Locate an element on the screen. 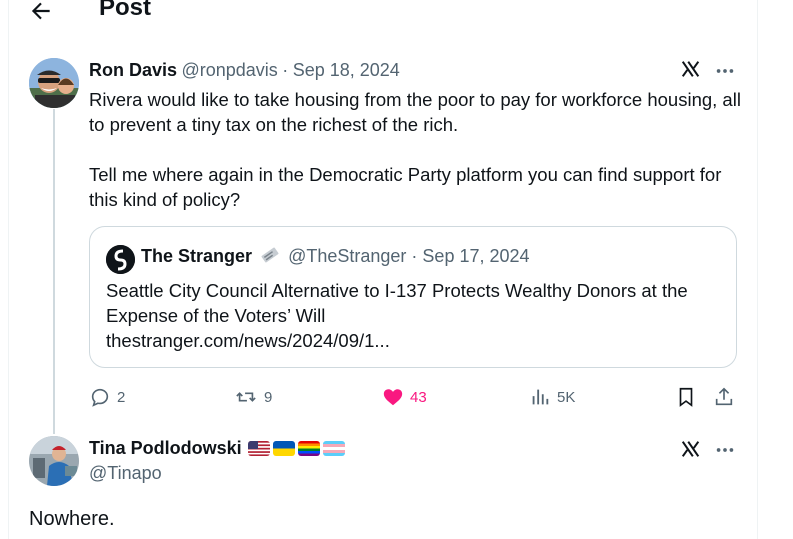 The height and width of the screenshot is (539, 793). tweet-action-bar: 2 9 43 5K is located at coordinates (419, 397).